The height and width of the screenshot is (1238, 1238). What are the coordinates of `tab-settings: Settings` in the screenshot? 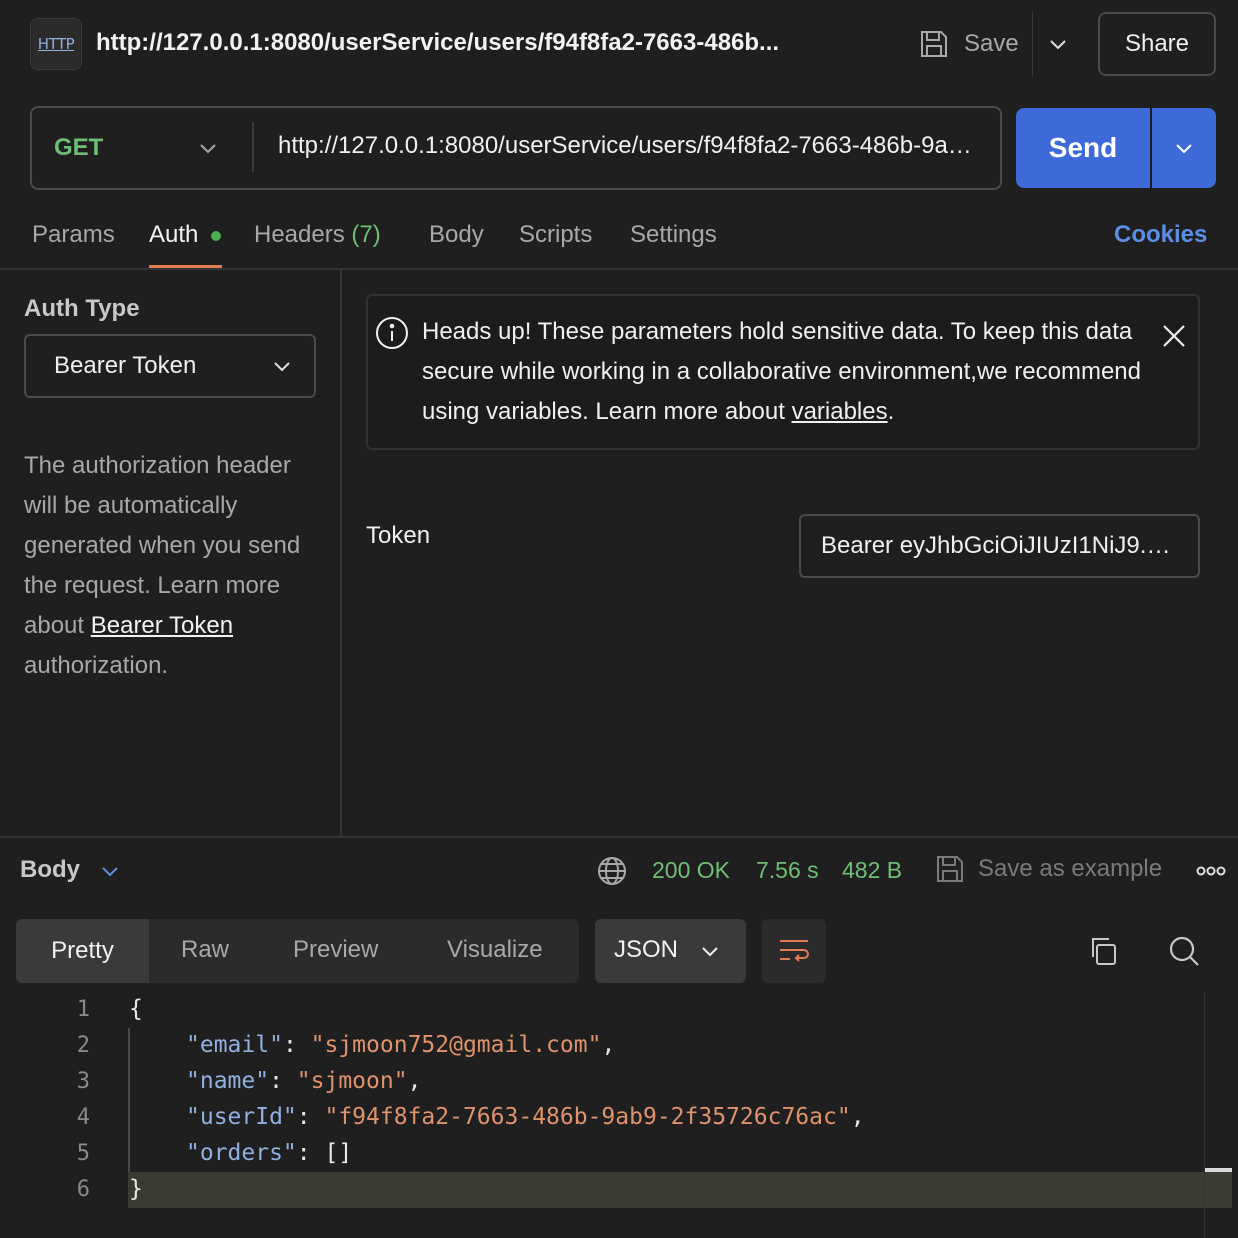 It's located at (673, 235).